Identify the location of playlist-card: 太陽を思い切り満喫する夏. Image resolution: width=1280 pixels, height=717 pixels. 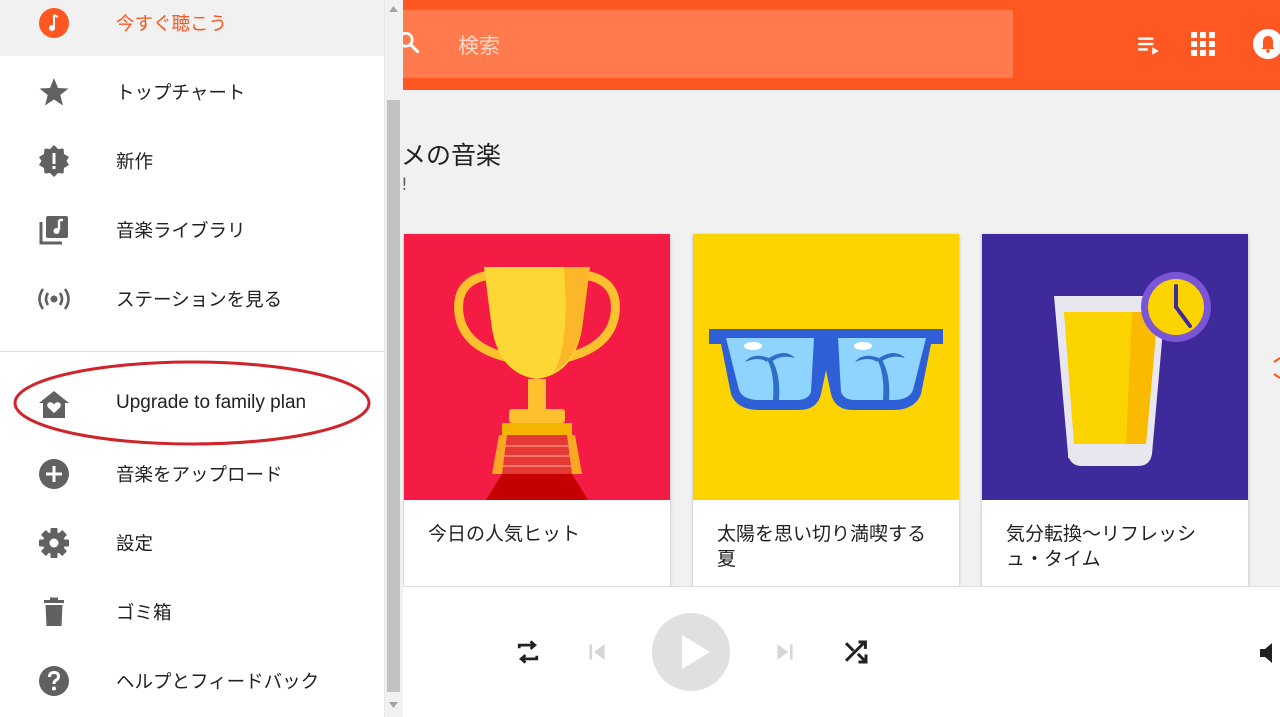
(826, 410).